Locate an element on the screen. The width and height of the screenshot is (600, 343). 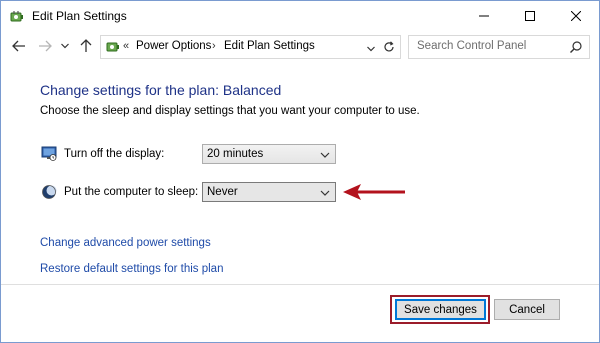
refresh-button is located at coordinates (389, 47).